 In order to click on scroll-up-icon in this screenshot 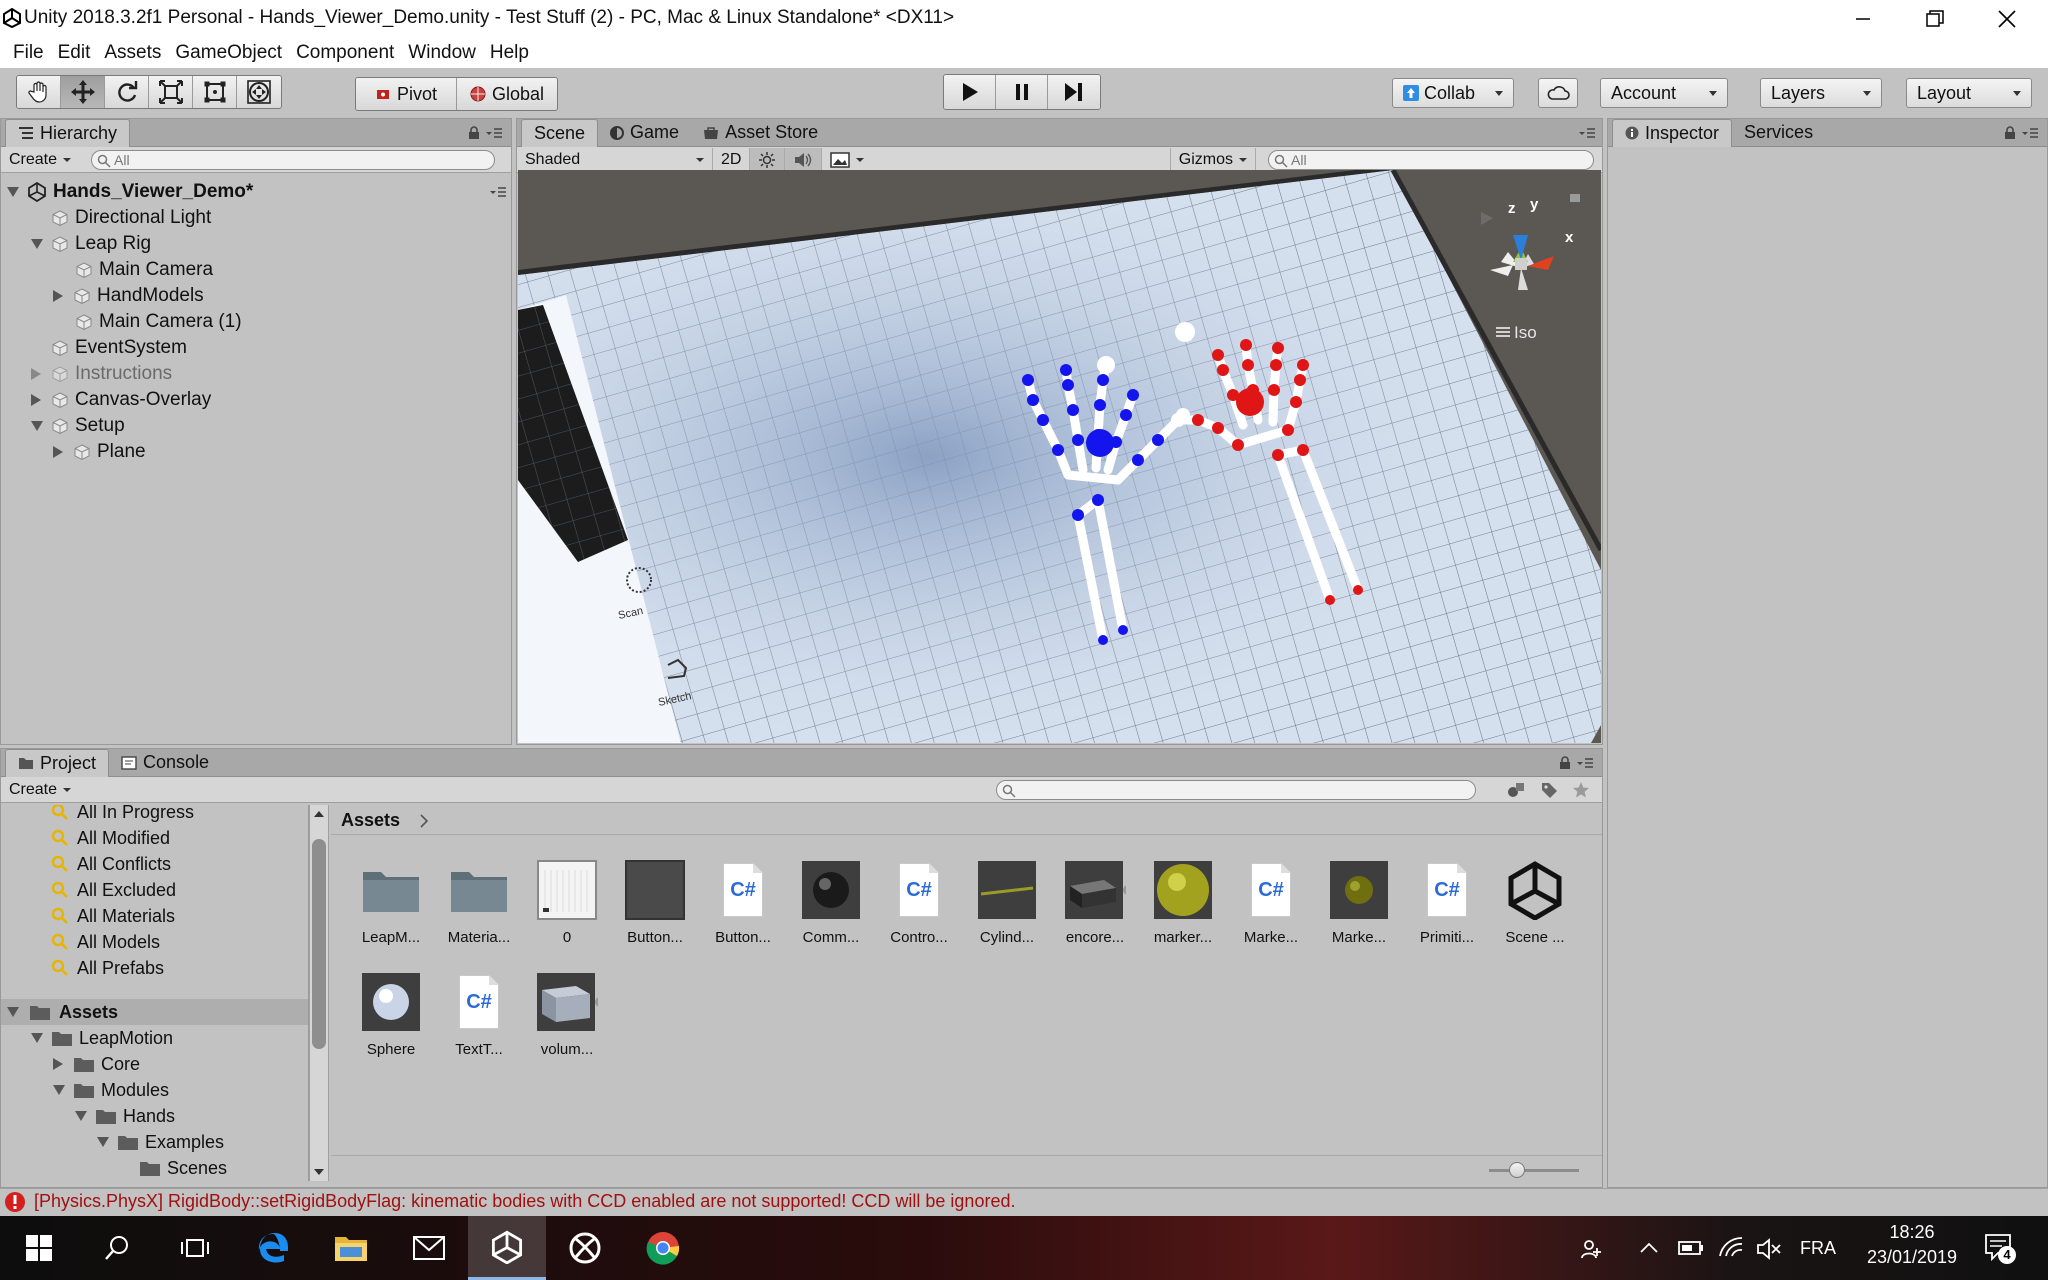, I will do `click(319, 814)`.